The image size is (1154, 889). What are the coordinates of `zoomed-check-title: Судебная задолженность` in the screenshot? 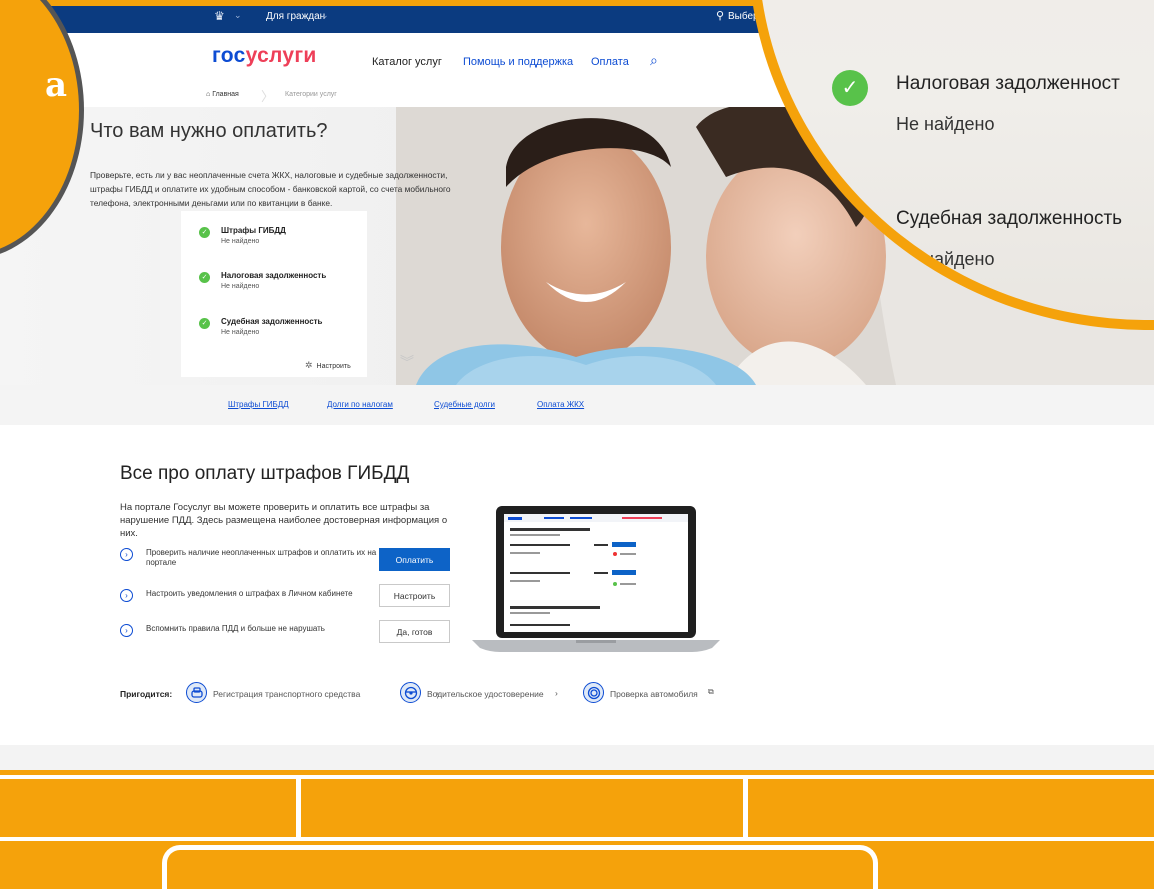 It's located at (1009, 218).